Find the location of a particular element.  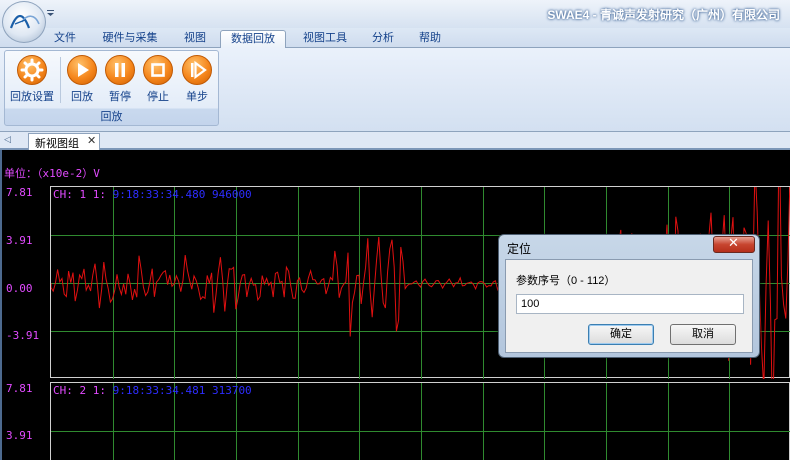

app-menu-logo-icon is located at coordinates (24, 22).